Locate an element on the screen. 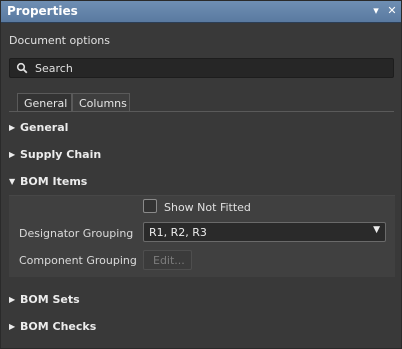 This screenshot has width=402, height=349. tab-columns: Columns is located at coordinates (101, 102).